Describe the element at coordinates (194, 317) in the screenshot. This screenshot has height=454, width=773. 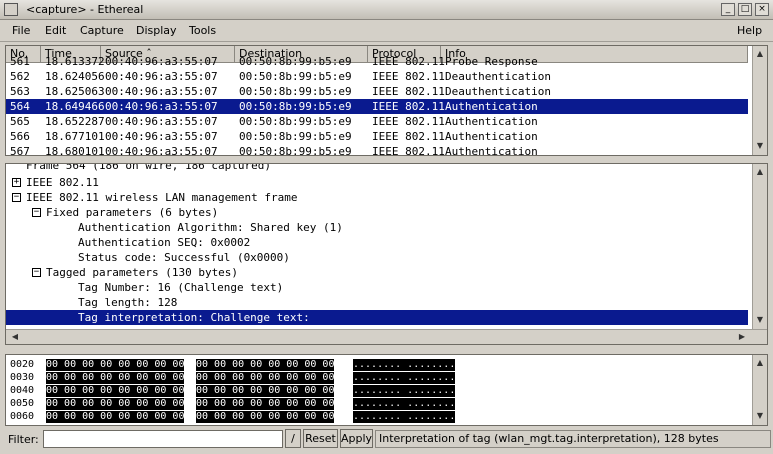
I see `tree-item-label: Tag interpretation: Challenge text:` at that location.